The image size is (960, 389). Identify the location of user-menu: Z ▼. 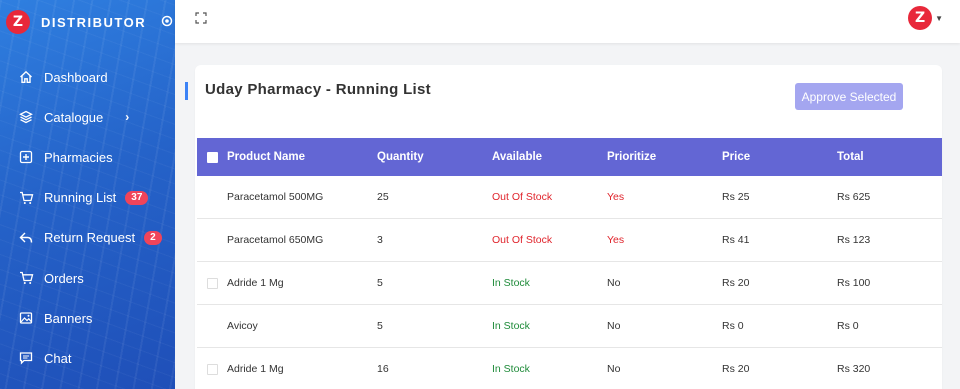
(925, 18).